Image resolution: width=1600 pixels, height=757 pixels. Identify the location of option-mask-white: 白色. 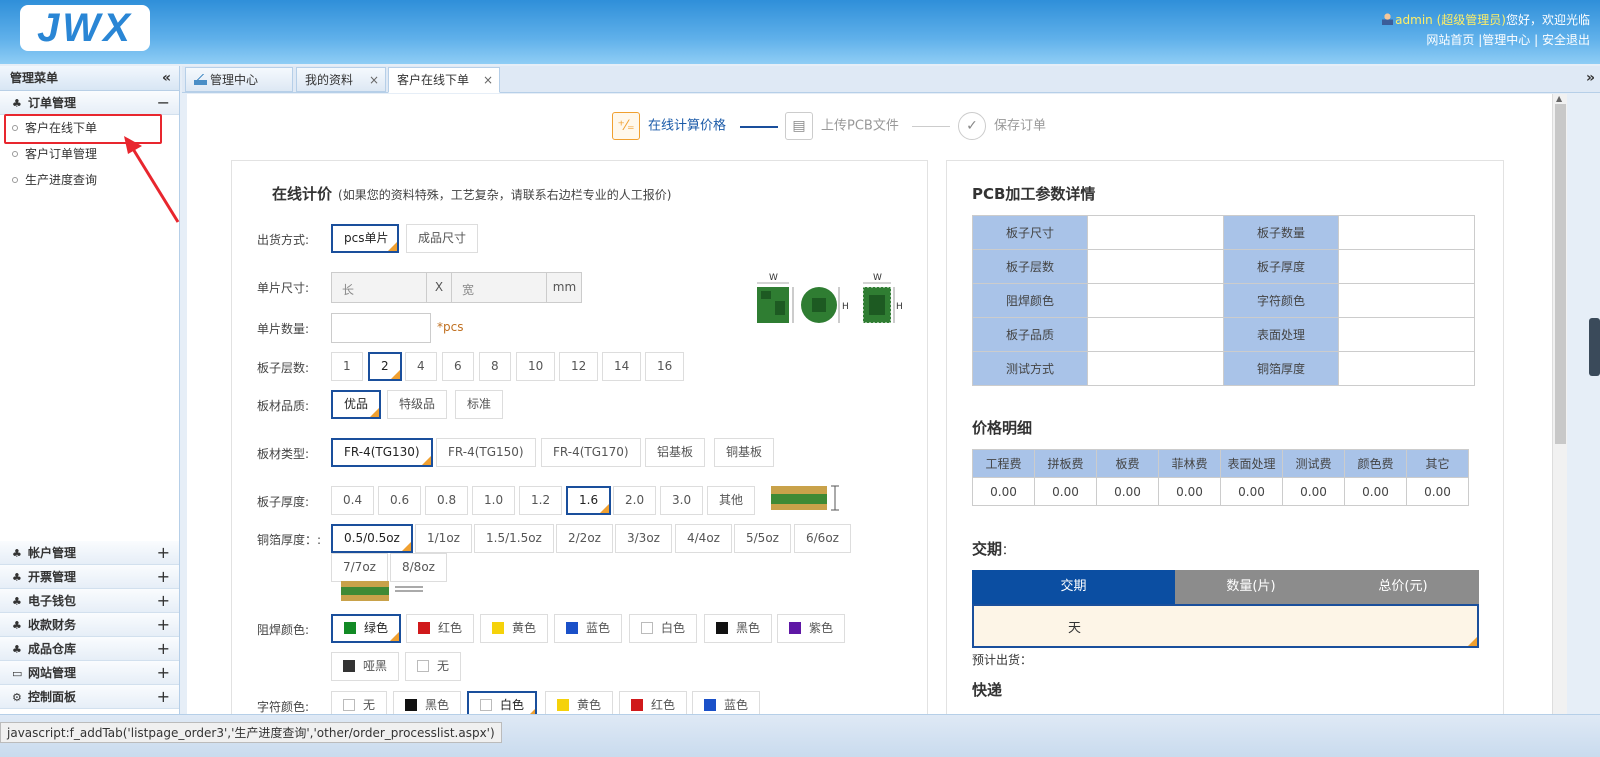
(663, 628).